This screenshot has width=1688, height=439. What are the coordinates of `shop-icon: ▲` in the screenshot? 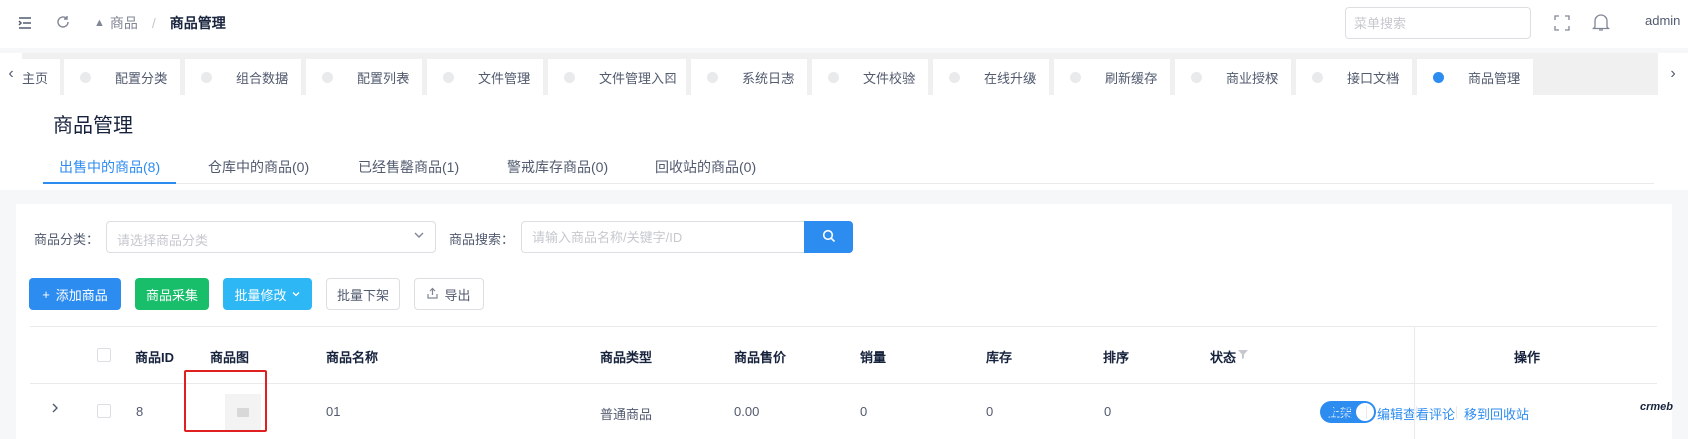 It's located at (99, 23).